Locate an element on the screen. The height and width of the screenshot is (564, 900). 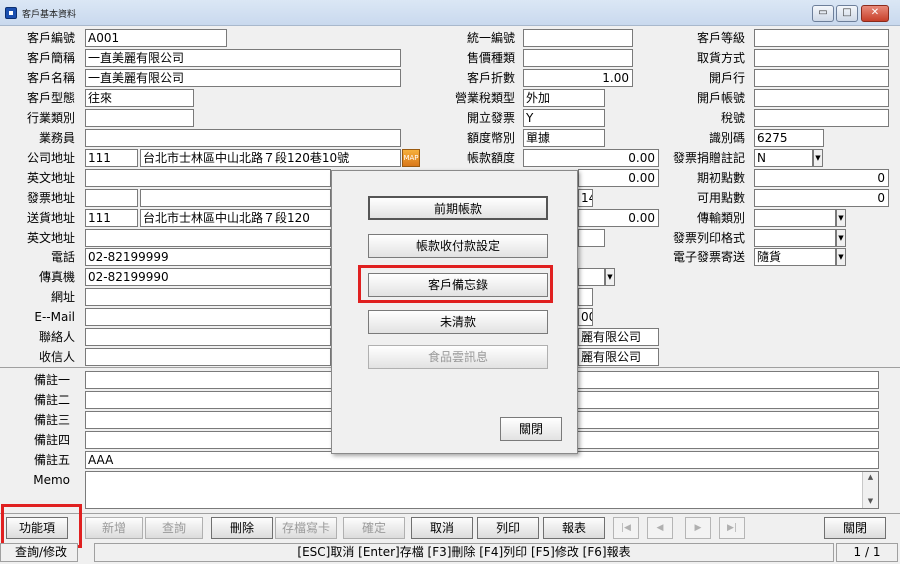
industry-field is located at coordinates (139, 118).